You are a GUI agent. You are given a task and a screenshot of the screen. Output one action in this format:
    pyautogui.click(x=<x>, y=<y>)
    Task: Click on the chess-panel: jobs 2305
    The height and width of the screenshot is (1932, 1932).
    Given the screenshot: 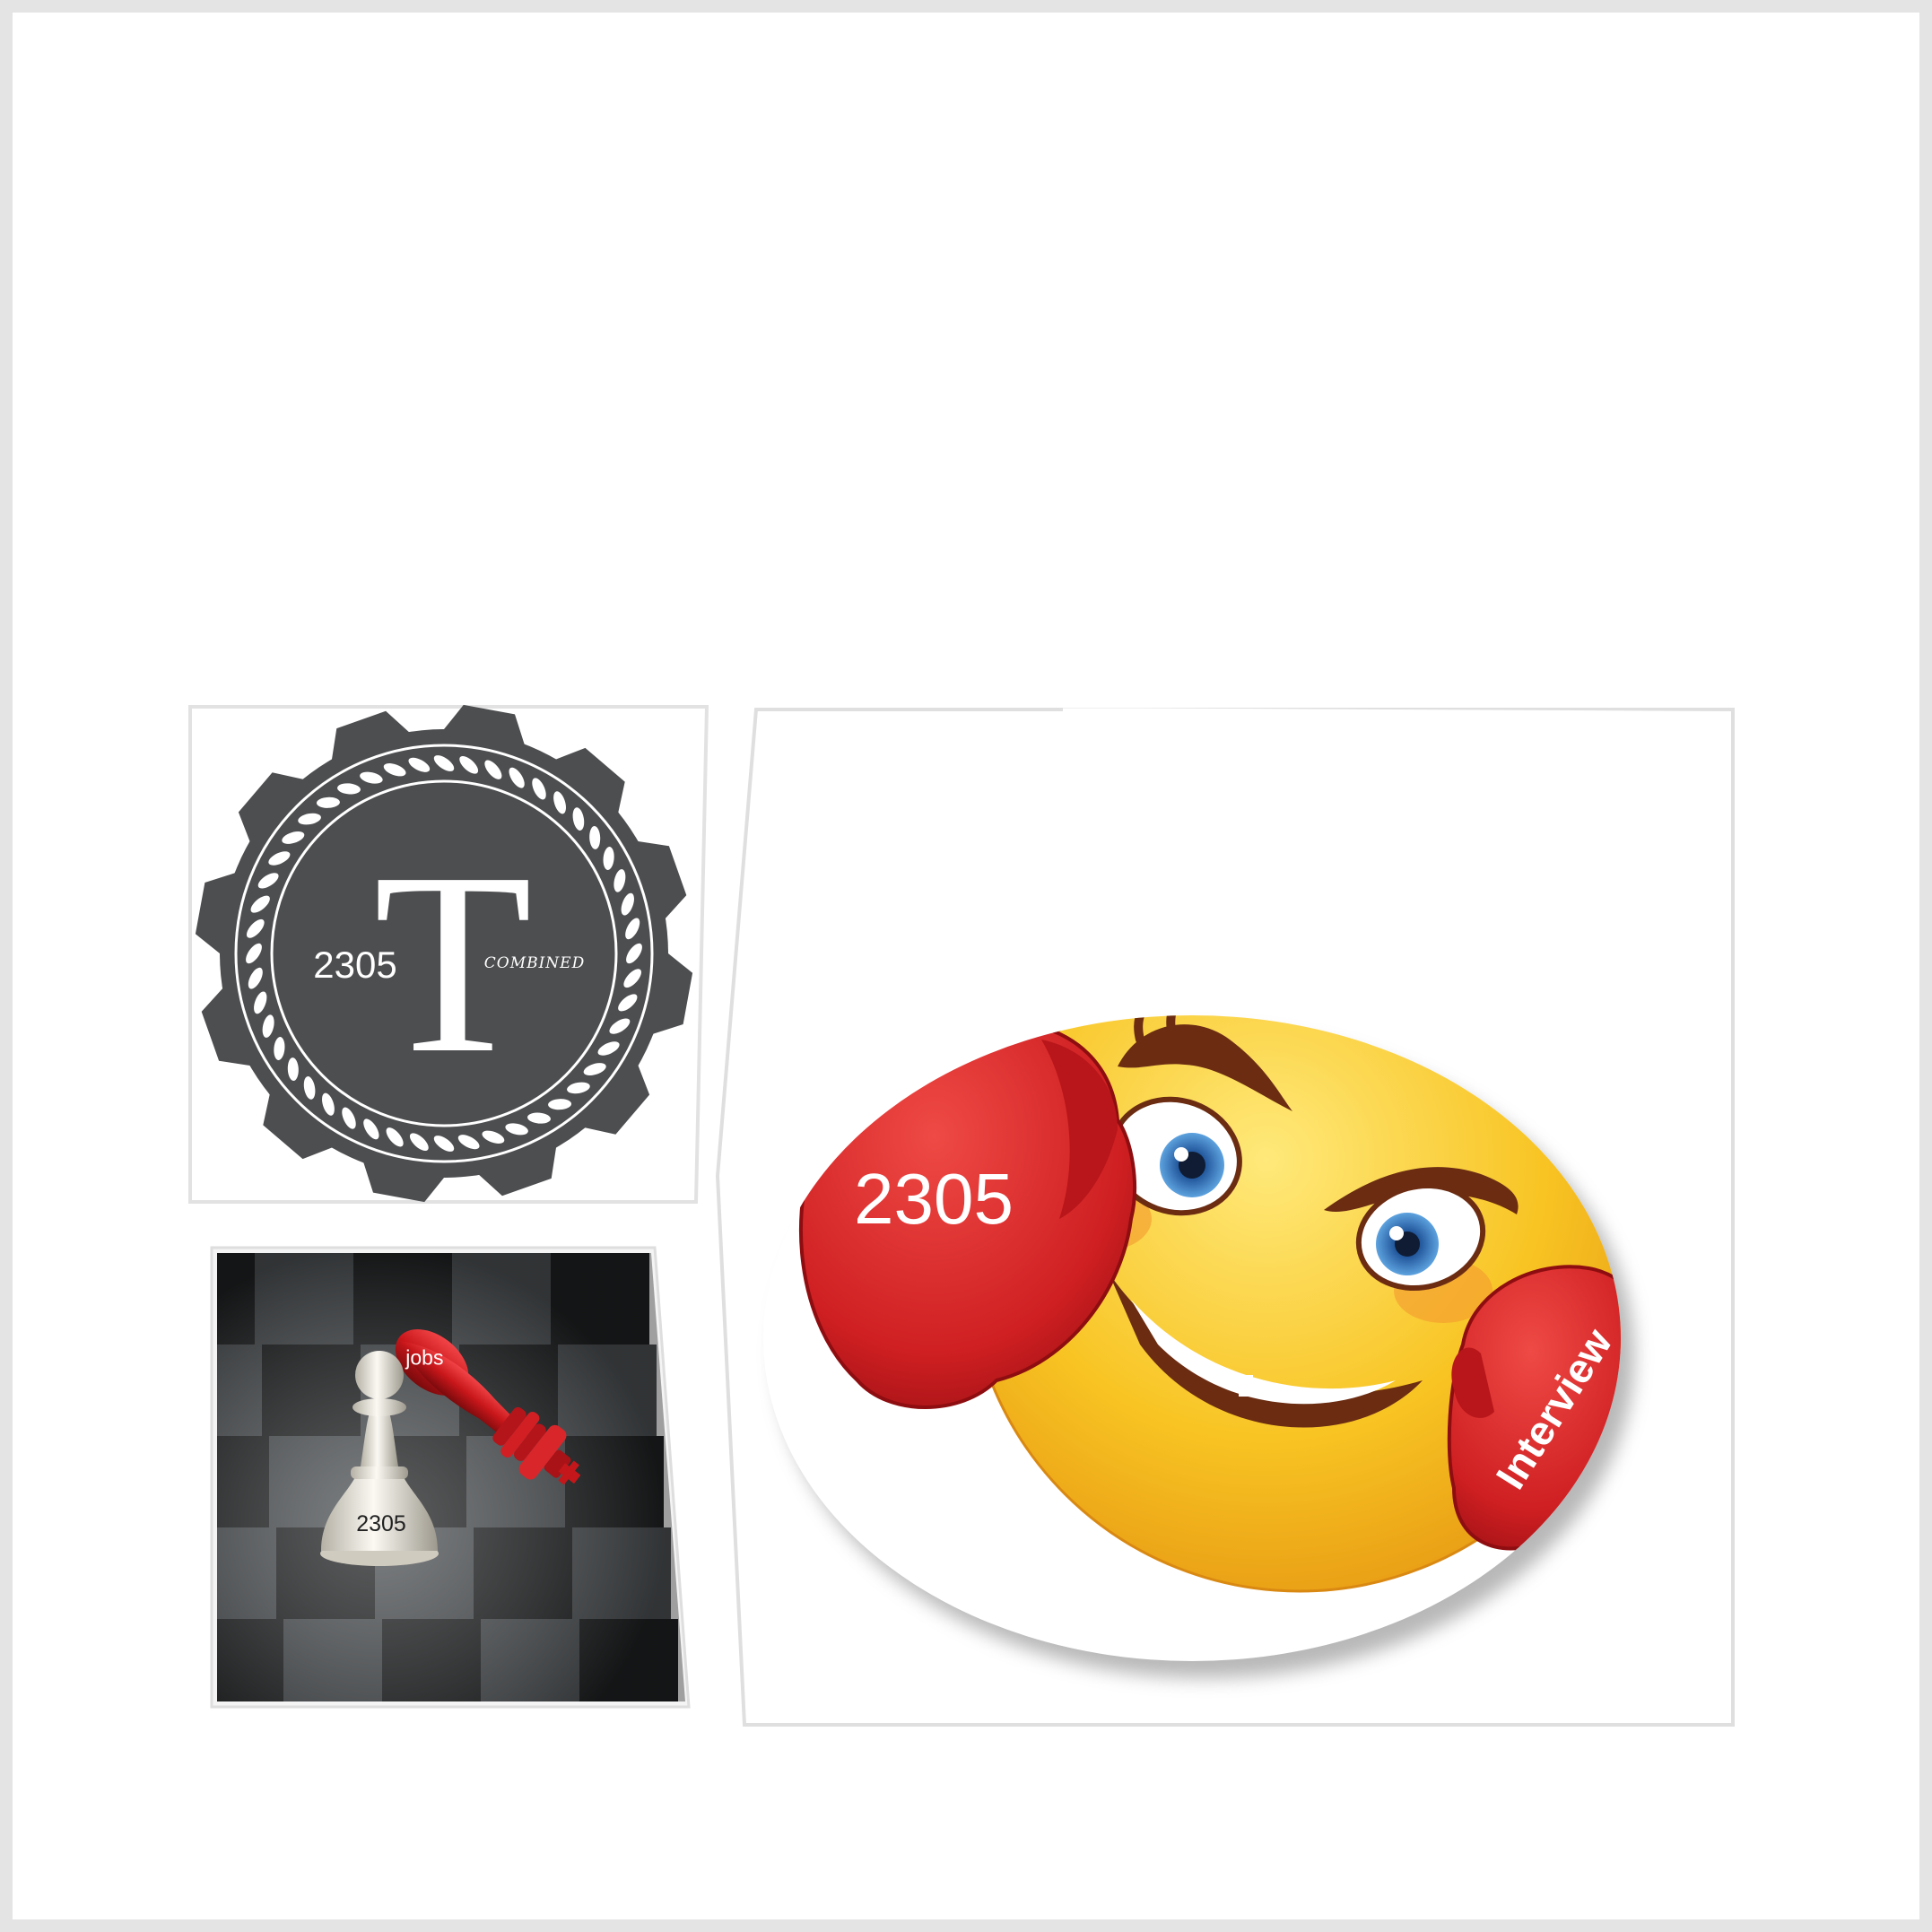 What is the action you would take?
    pyautogui.click(x=450, y=1478)
    